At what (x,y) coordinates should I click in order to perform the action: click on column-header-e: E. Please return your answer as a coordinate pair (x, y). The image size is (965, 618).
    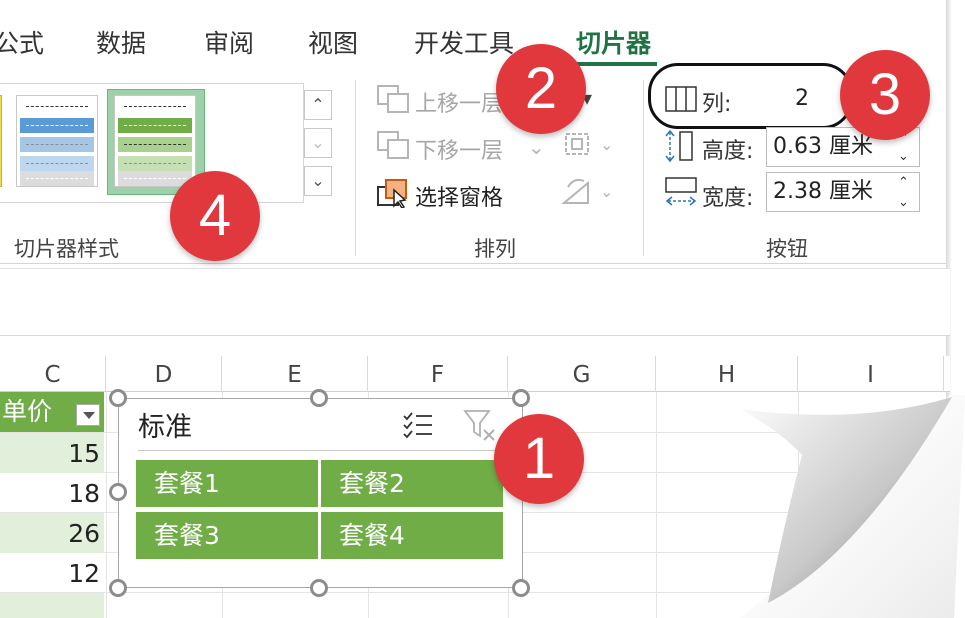
    Looking at the image, I should click on (295, 374).